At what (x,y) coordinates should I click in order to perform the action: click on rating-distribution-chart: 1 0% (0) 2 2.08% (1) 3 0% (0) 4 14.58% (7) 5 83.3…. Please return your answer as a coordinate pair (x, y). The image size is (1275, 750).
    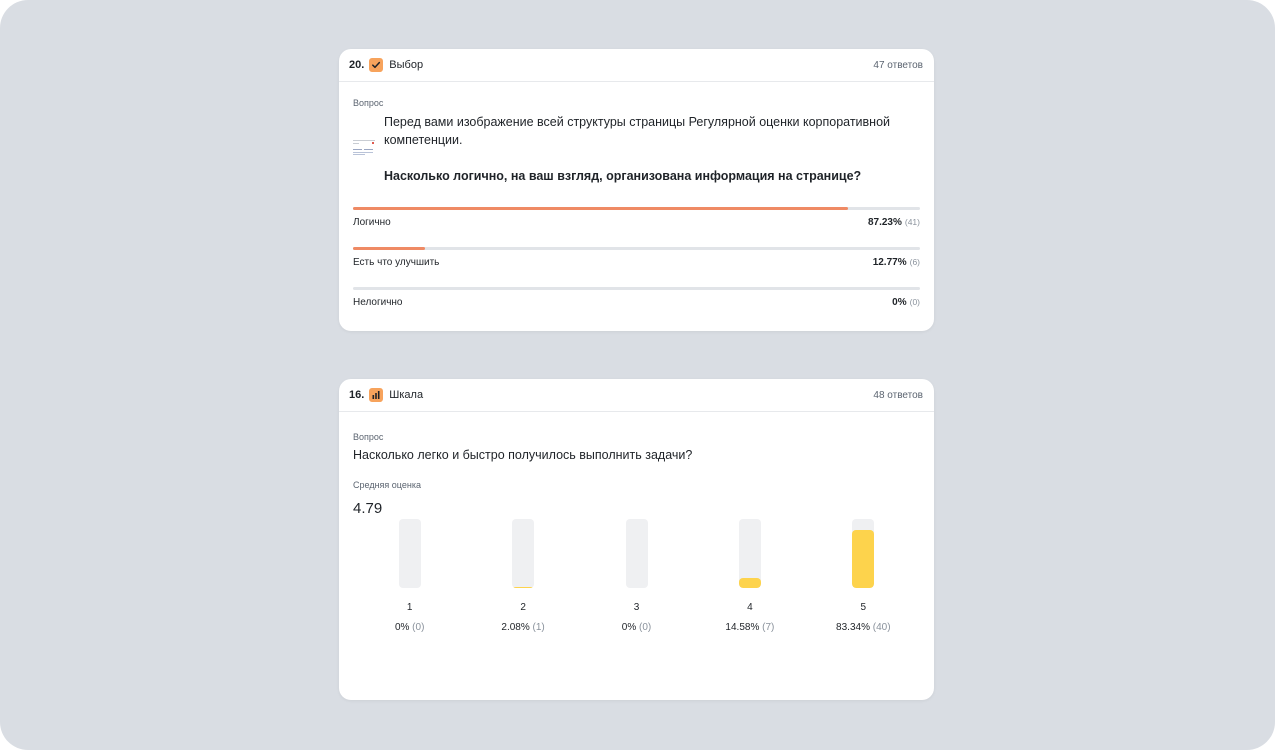
    Looking at the image, I should click on (636, 579).